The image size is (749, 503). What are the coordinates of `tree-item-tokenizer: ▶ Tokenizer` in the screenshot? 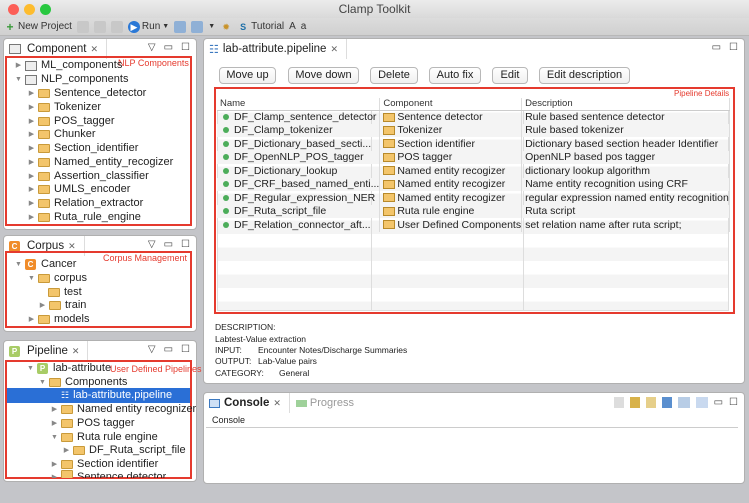 It's located at (64, 107).